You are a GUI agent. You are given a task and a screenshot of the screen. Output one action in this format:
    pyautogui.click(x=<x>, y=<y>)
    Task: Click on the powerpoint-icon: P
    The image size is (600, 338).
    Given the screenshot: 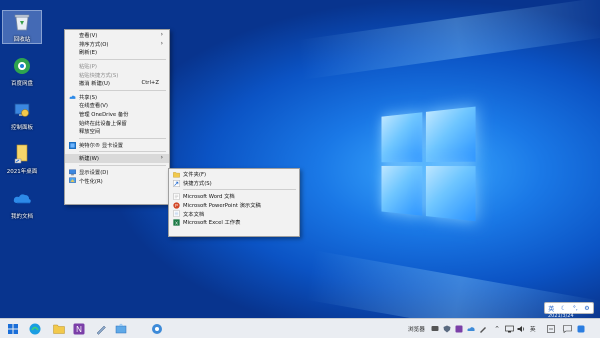 What is the action you would take?
    pyautogui.click(x=176, y=205)
    